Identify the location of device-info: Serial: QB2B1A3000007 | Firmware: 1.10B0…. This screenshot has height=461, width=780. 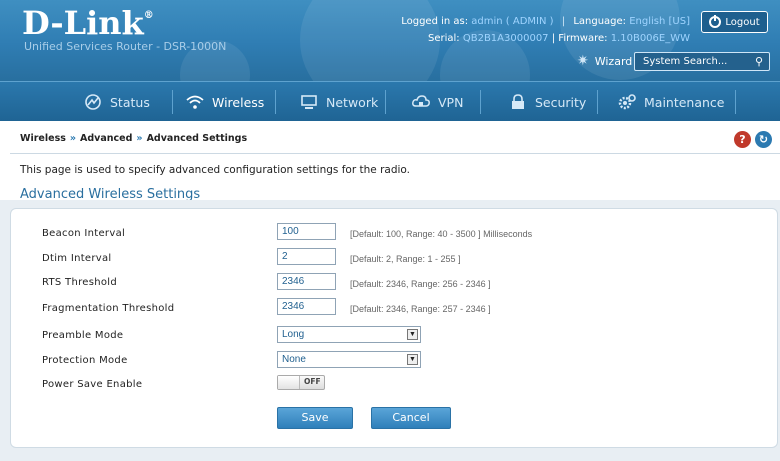
(558, 38).